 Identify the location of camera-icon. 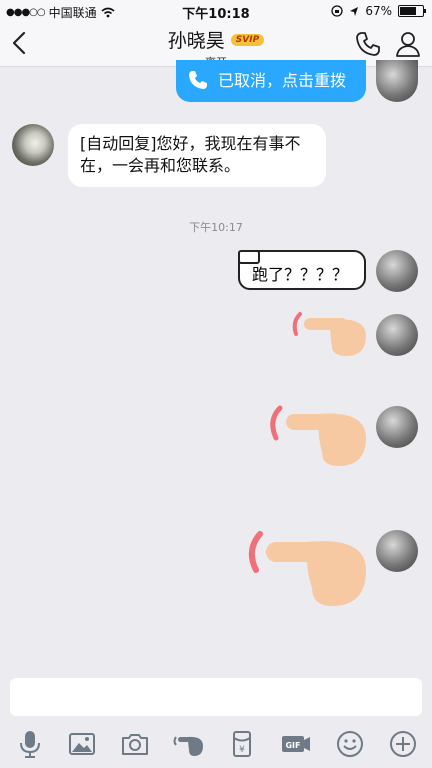
(135, 744).